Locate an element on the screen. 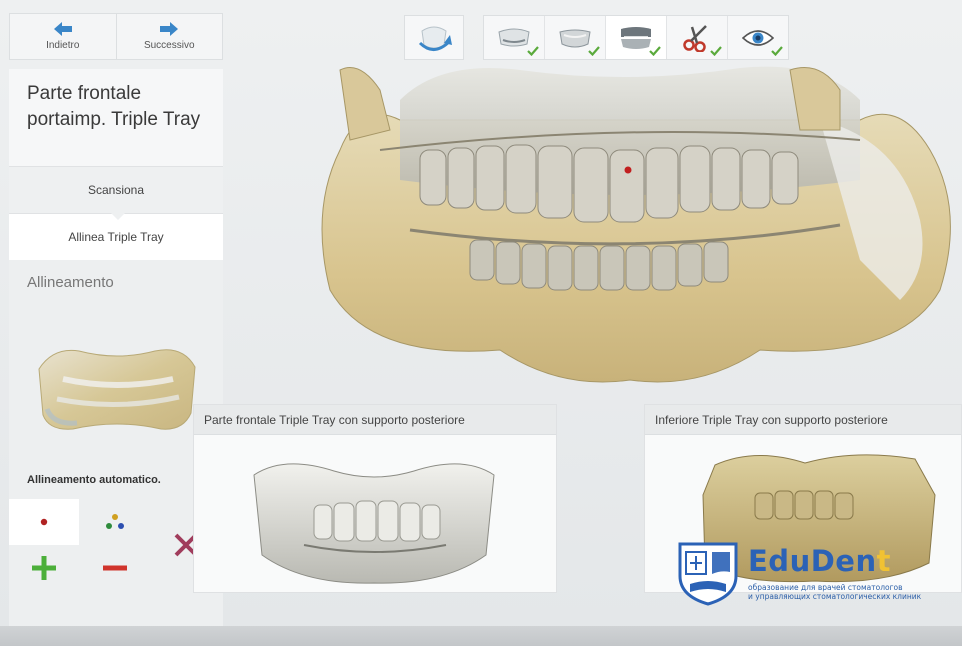 This screenshot has width=962, height=646. arrow-right-icon is located at coordinates (169, 29).